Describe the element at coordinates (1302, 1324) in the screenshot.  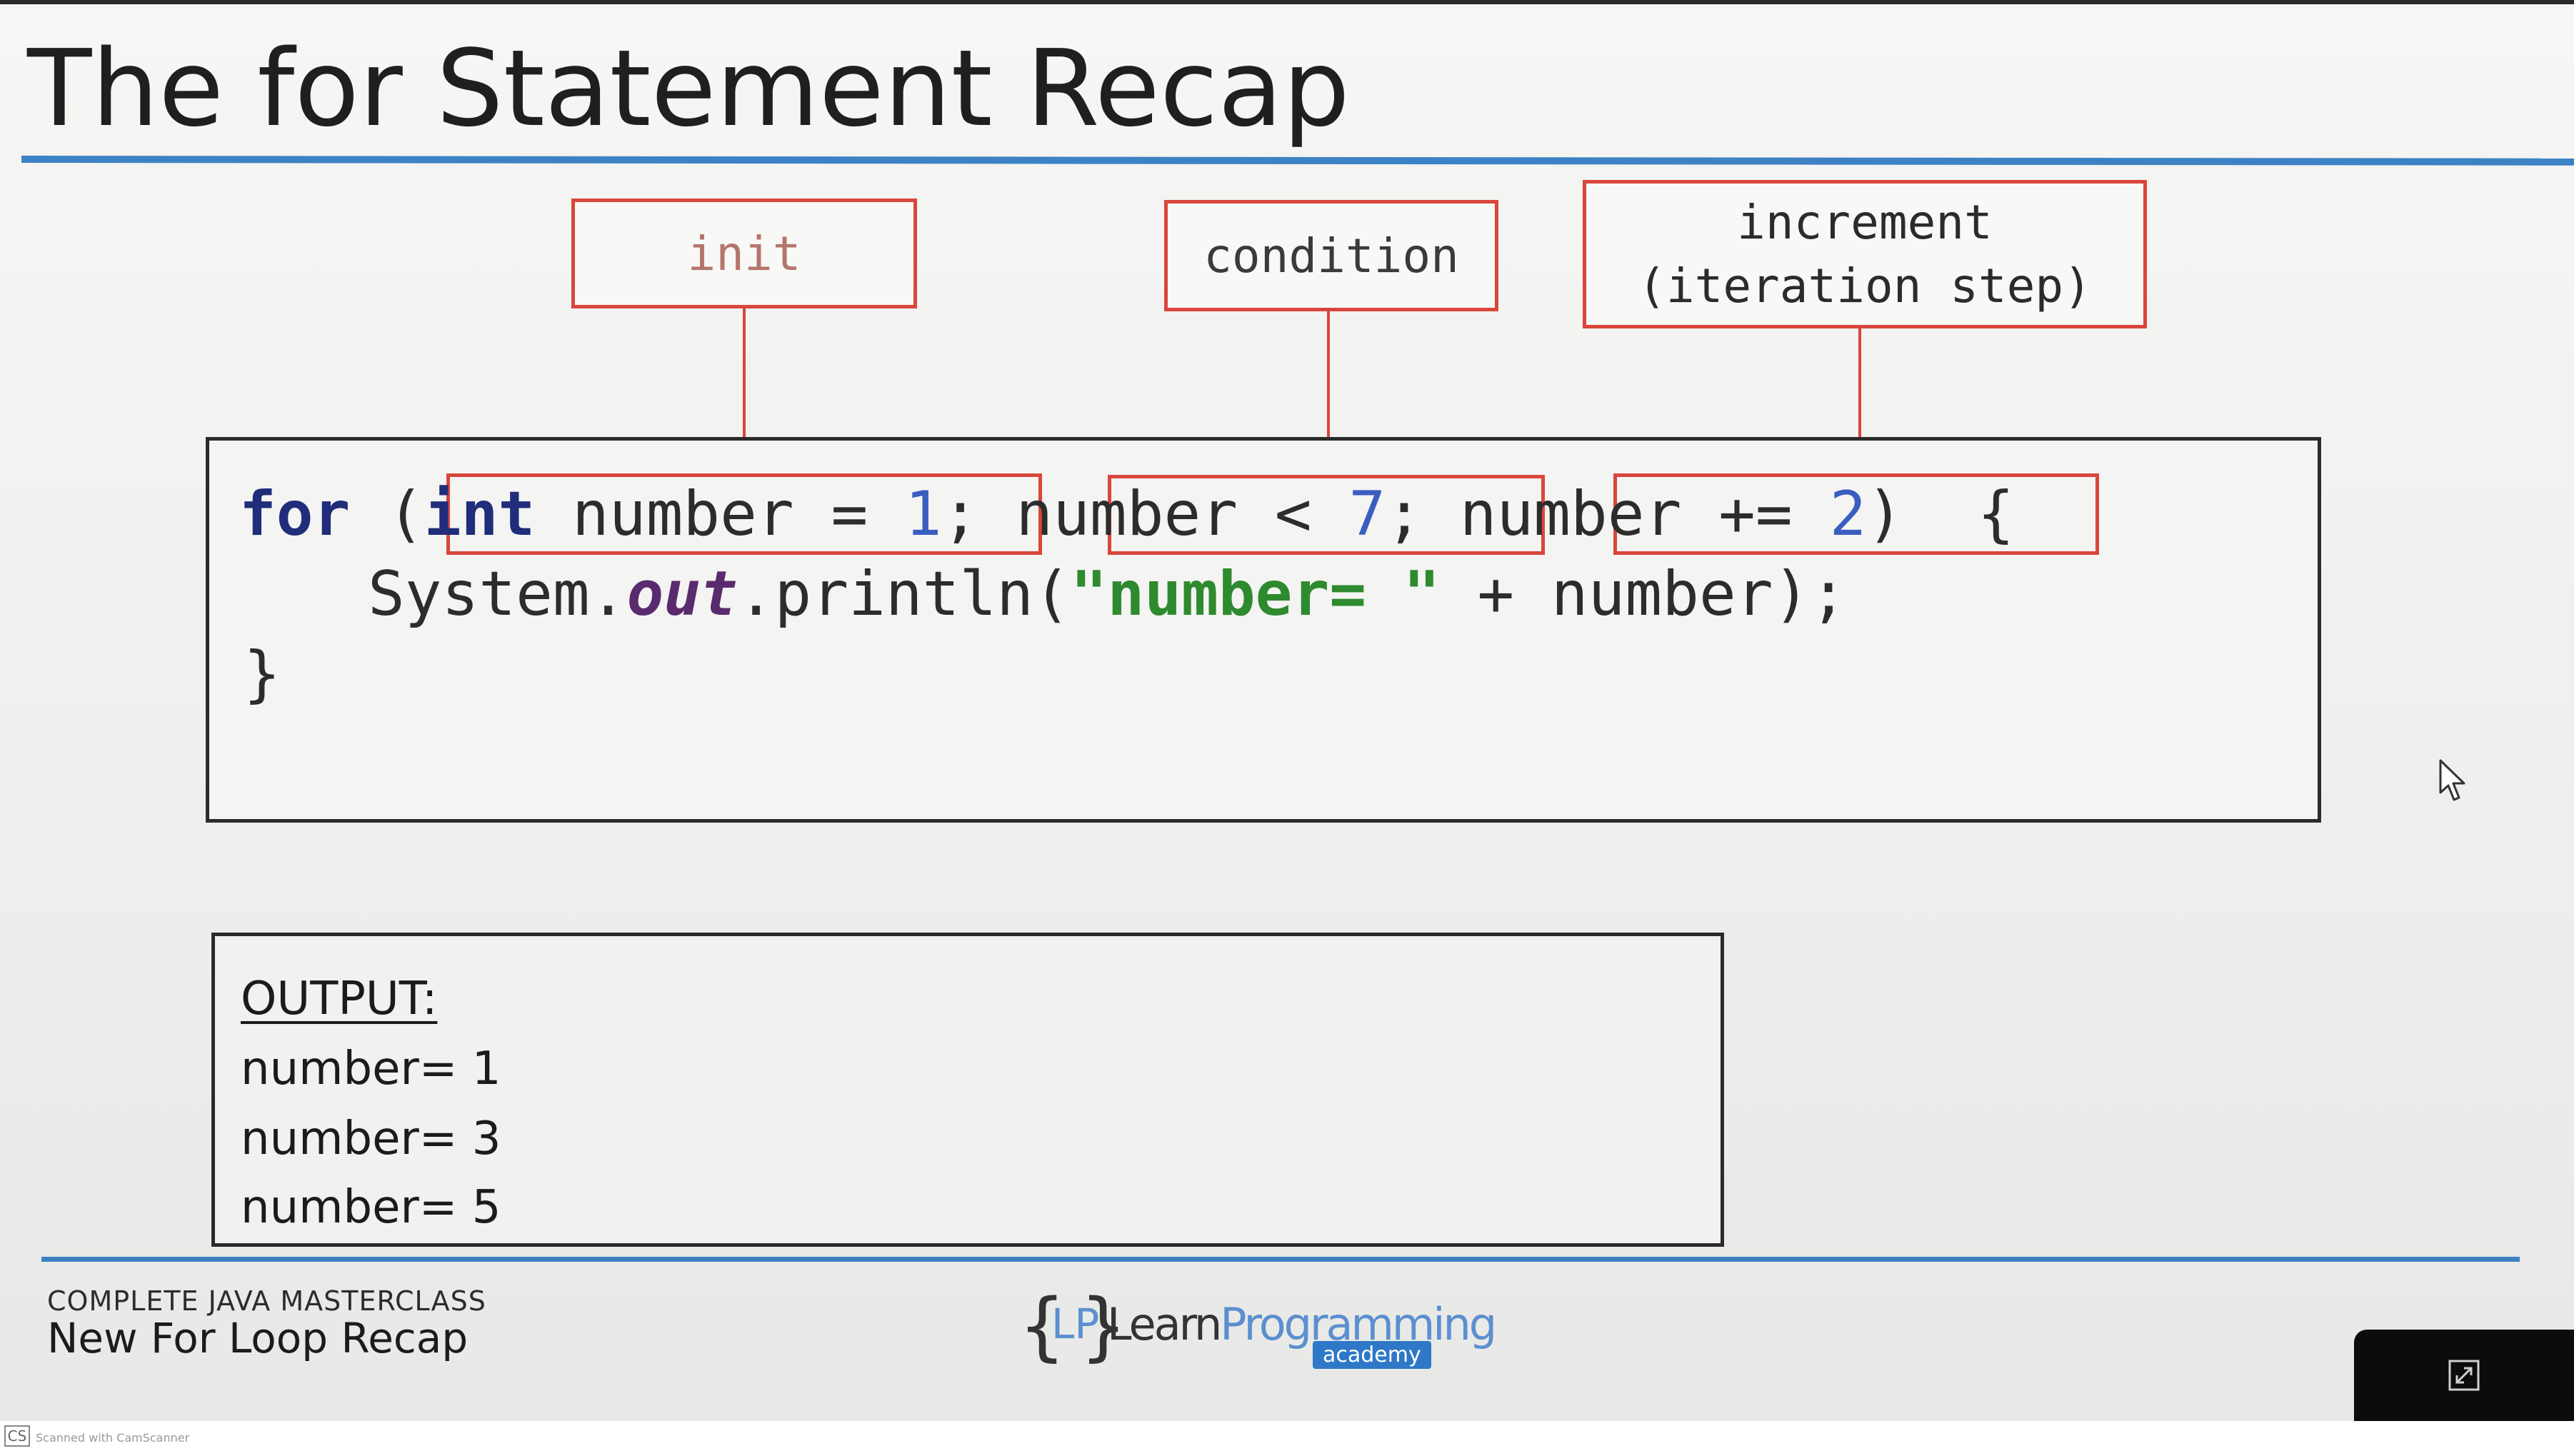
I see `logo-wordmark: LearnProgramming` at that location.